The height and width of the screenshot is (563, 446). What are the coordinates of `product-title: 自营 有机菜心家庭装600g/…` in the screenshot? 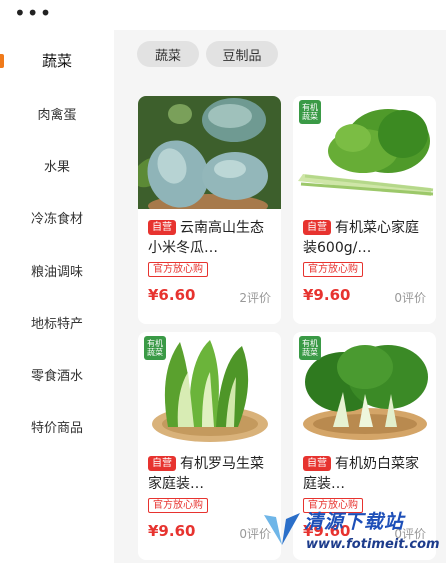 It's located at (367, 238).